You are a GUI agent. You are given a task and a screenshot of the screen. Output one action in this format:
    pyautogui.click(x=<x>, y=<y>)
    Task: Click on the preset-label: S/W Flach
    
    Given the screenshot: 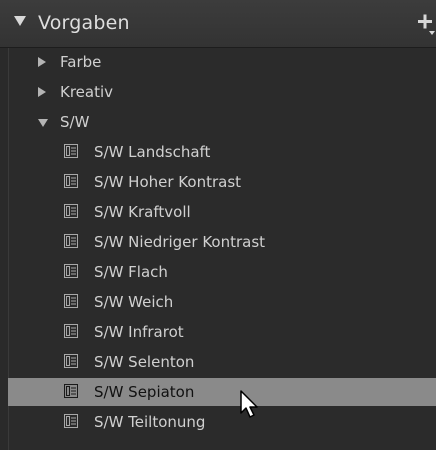 What is the action you would take?
    pyautogui.click(x=131, y=272)
    